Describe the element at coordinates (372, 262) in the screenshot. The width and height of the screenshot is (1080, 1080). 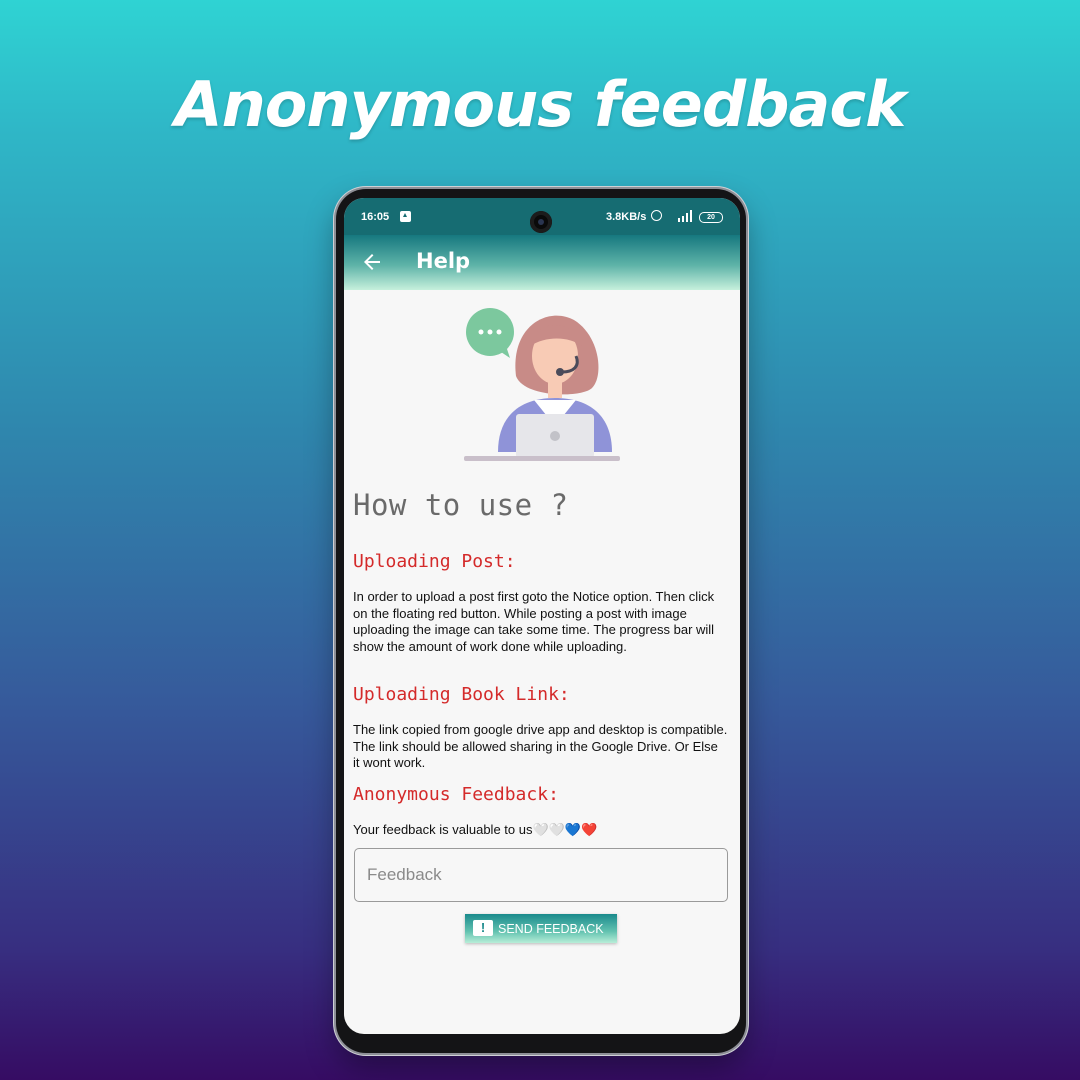
I see `arrow-back-icon` at that location.